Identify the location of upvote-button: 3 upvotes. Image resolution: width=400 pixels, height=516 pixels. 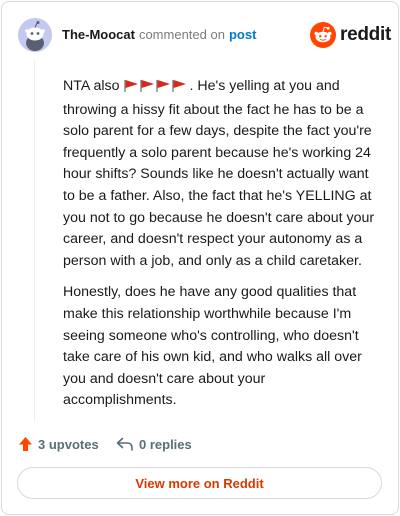
(58, 444).